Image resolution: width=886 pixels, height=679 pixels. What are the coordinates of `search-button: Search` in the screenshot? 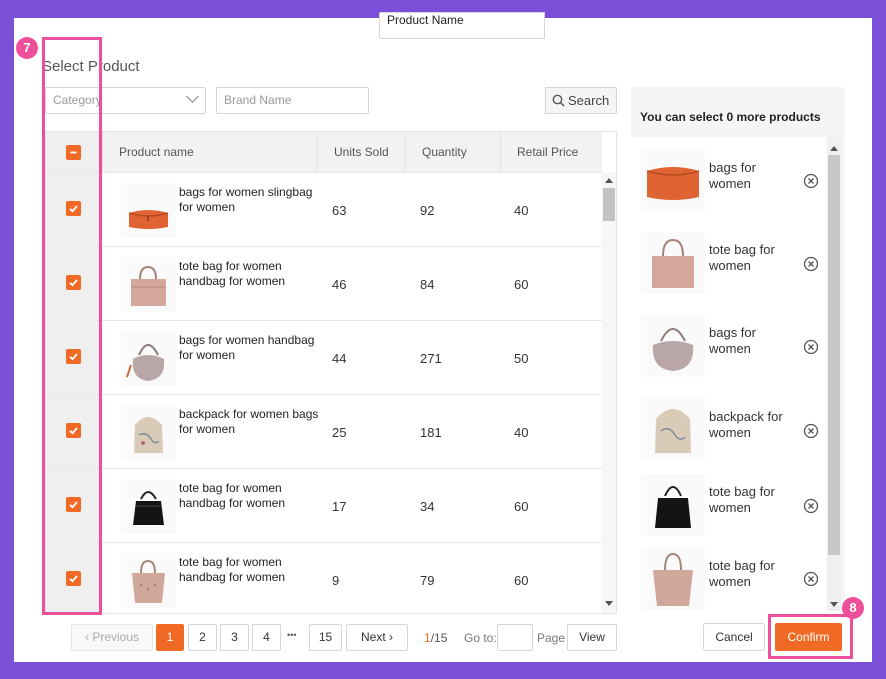 It's located at (581, 100).